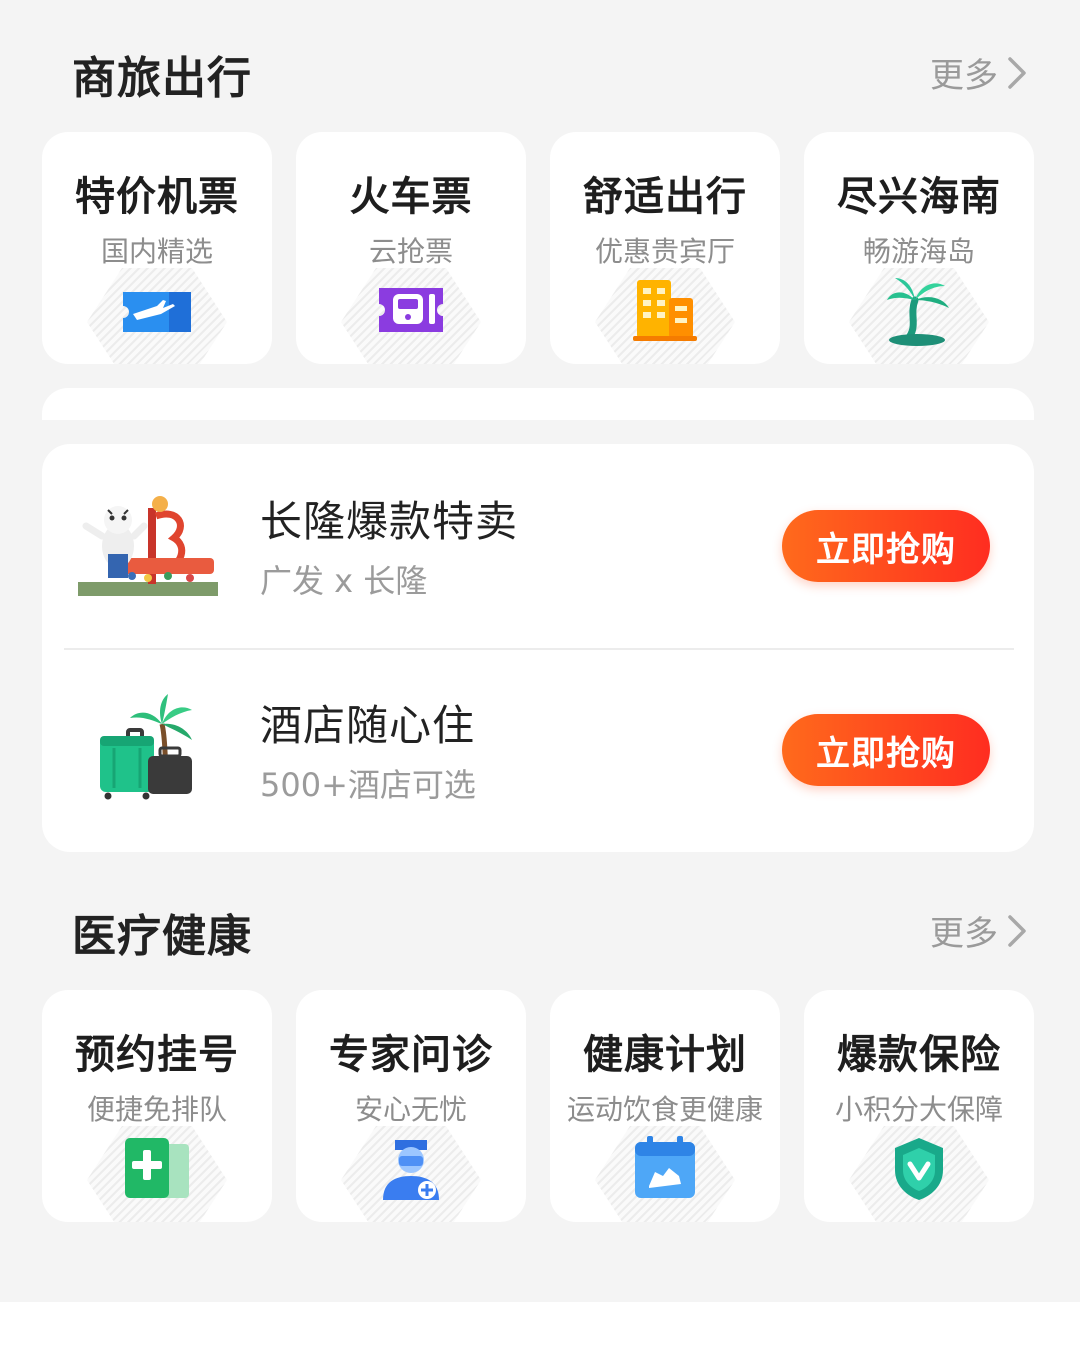  What do you see at coordinates (411, 310) in the screenshot?
I see `train-ticket-icon` at bounding box center [411, 310].